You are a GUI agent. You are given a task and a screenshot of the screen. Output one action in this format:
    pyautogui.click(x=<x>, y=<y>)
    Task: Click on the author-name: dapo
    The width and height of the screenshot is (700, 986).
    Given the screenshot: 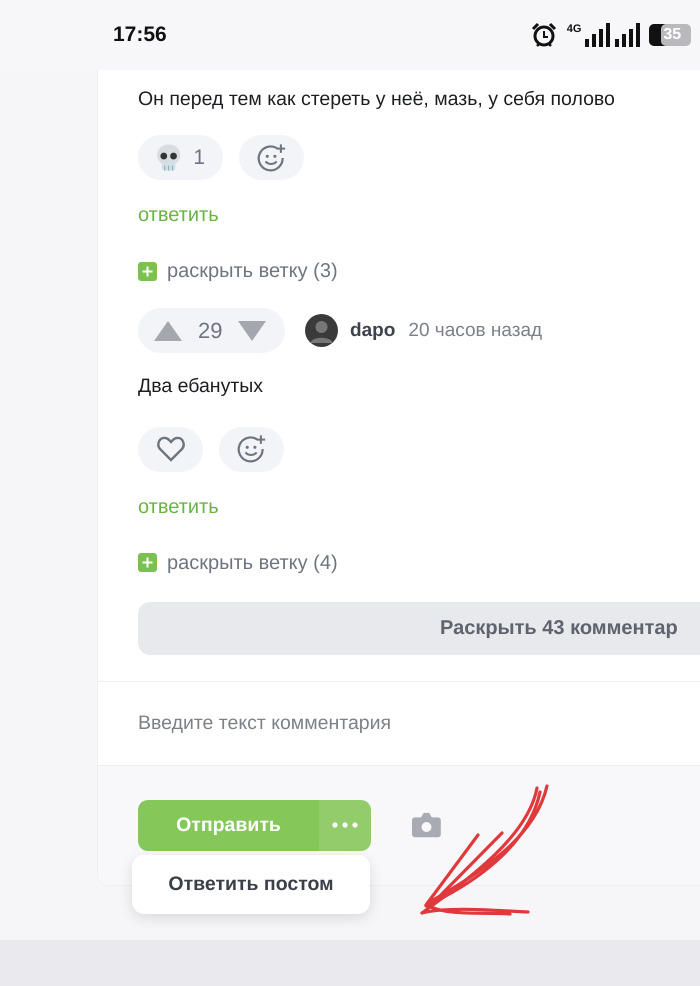 What is the action you would take?
    pyautogui.click(x=373, y=331)
    